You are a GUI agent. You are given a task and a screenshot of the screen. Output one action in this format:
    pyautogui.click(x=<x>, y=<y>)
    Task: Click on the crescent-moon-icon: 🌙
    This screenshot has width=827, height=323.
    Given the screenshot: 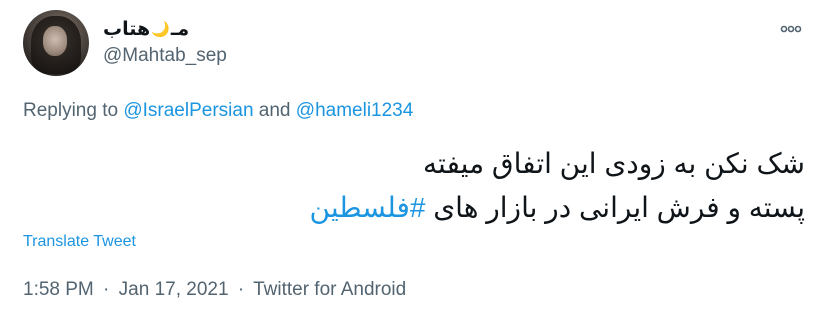 What is the action you would take?
    pyautogui.click(x=160, y=29)
    